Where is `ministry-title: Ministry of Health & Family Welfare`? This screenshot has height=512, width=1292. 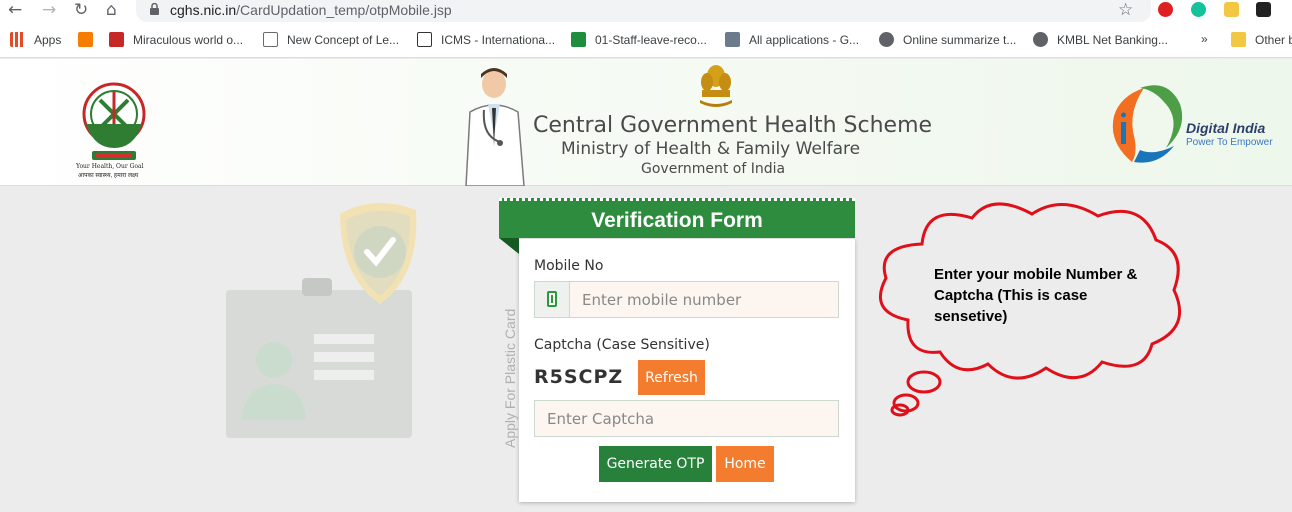 ministry-title: Ministry of Health & Family Welfare is located at coordinates (711, 149).